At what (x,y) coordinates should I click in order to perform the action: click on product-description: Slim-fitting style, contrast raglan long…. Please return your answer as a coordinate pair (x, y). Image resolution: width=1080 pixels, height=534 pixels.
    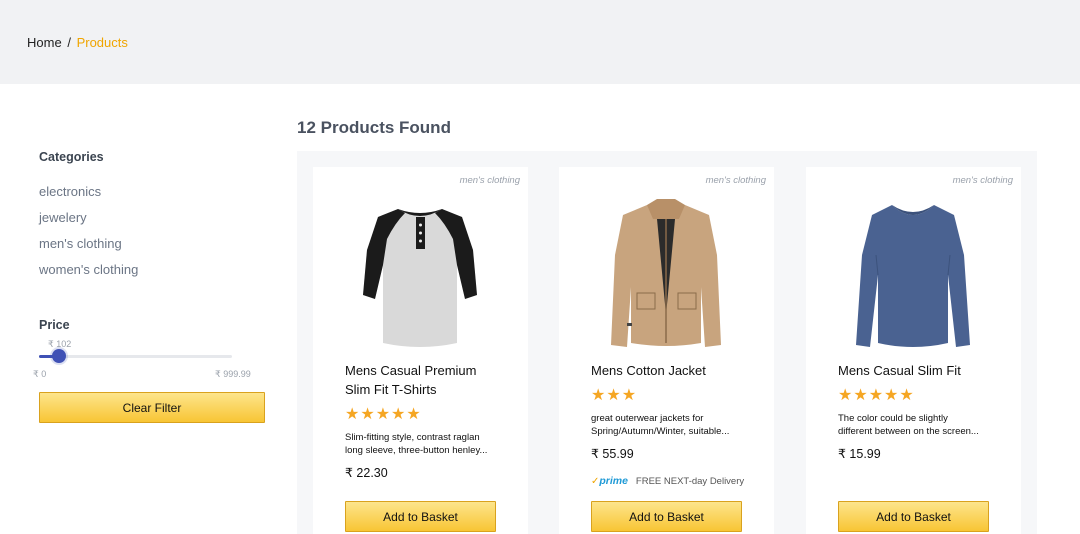
    Looking at the image, I should click on (425, 444).